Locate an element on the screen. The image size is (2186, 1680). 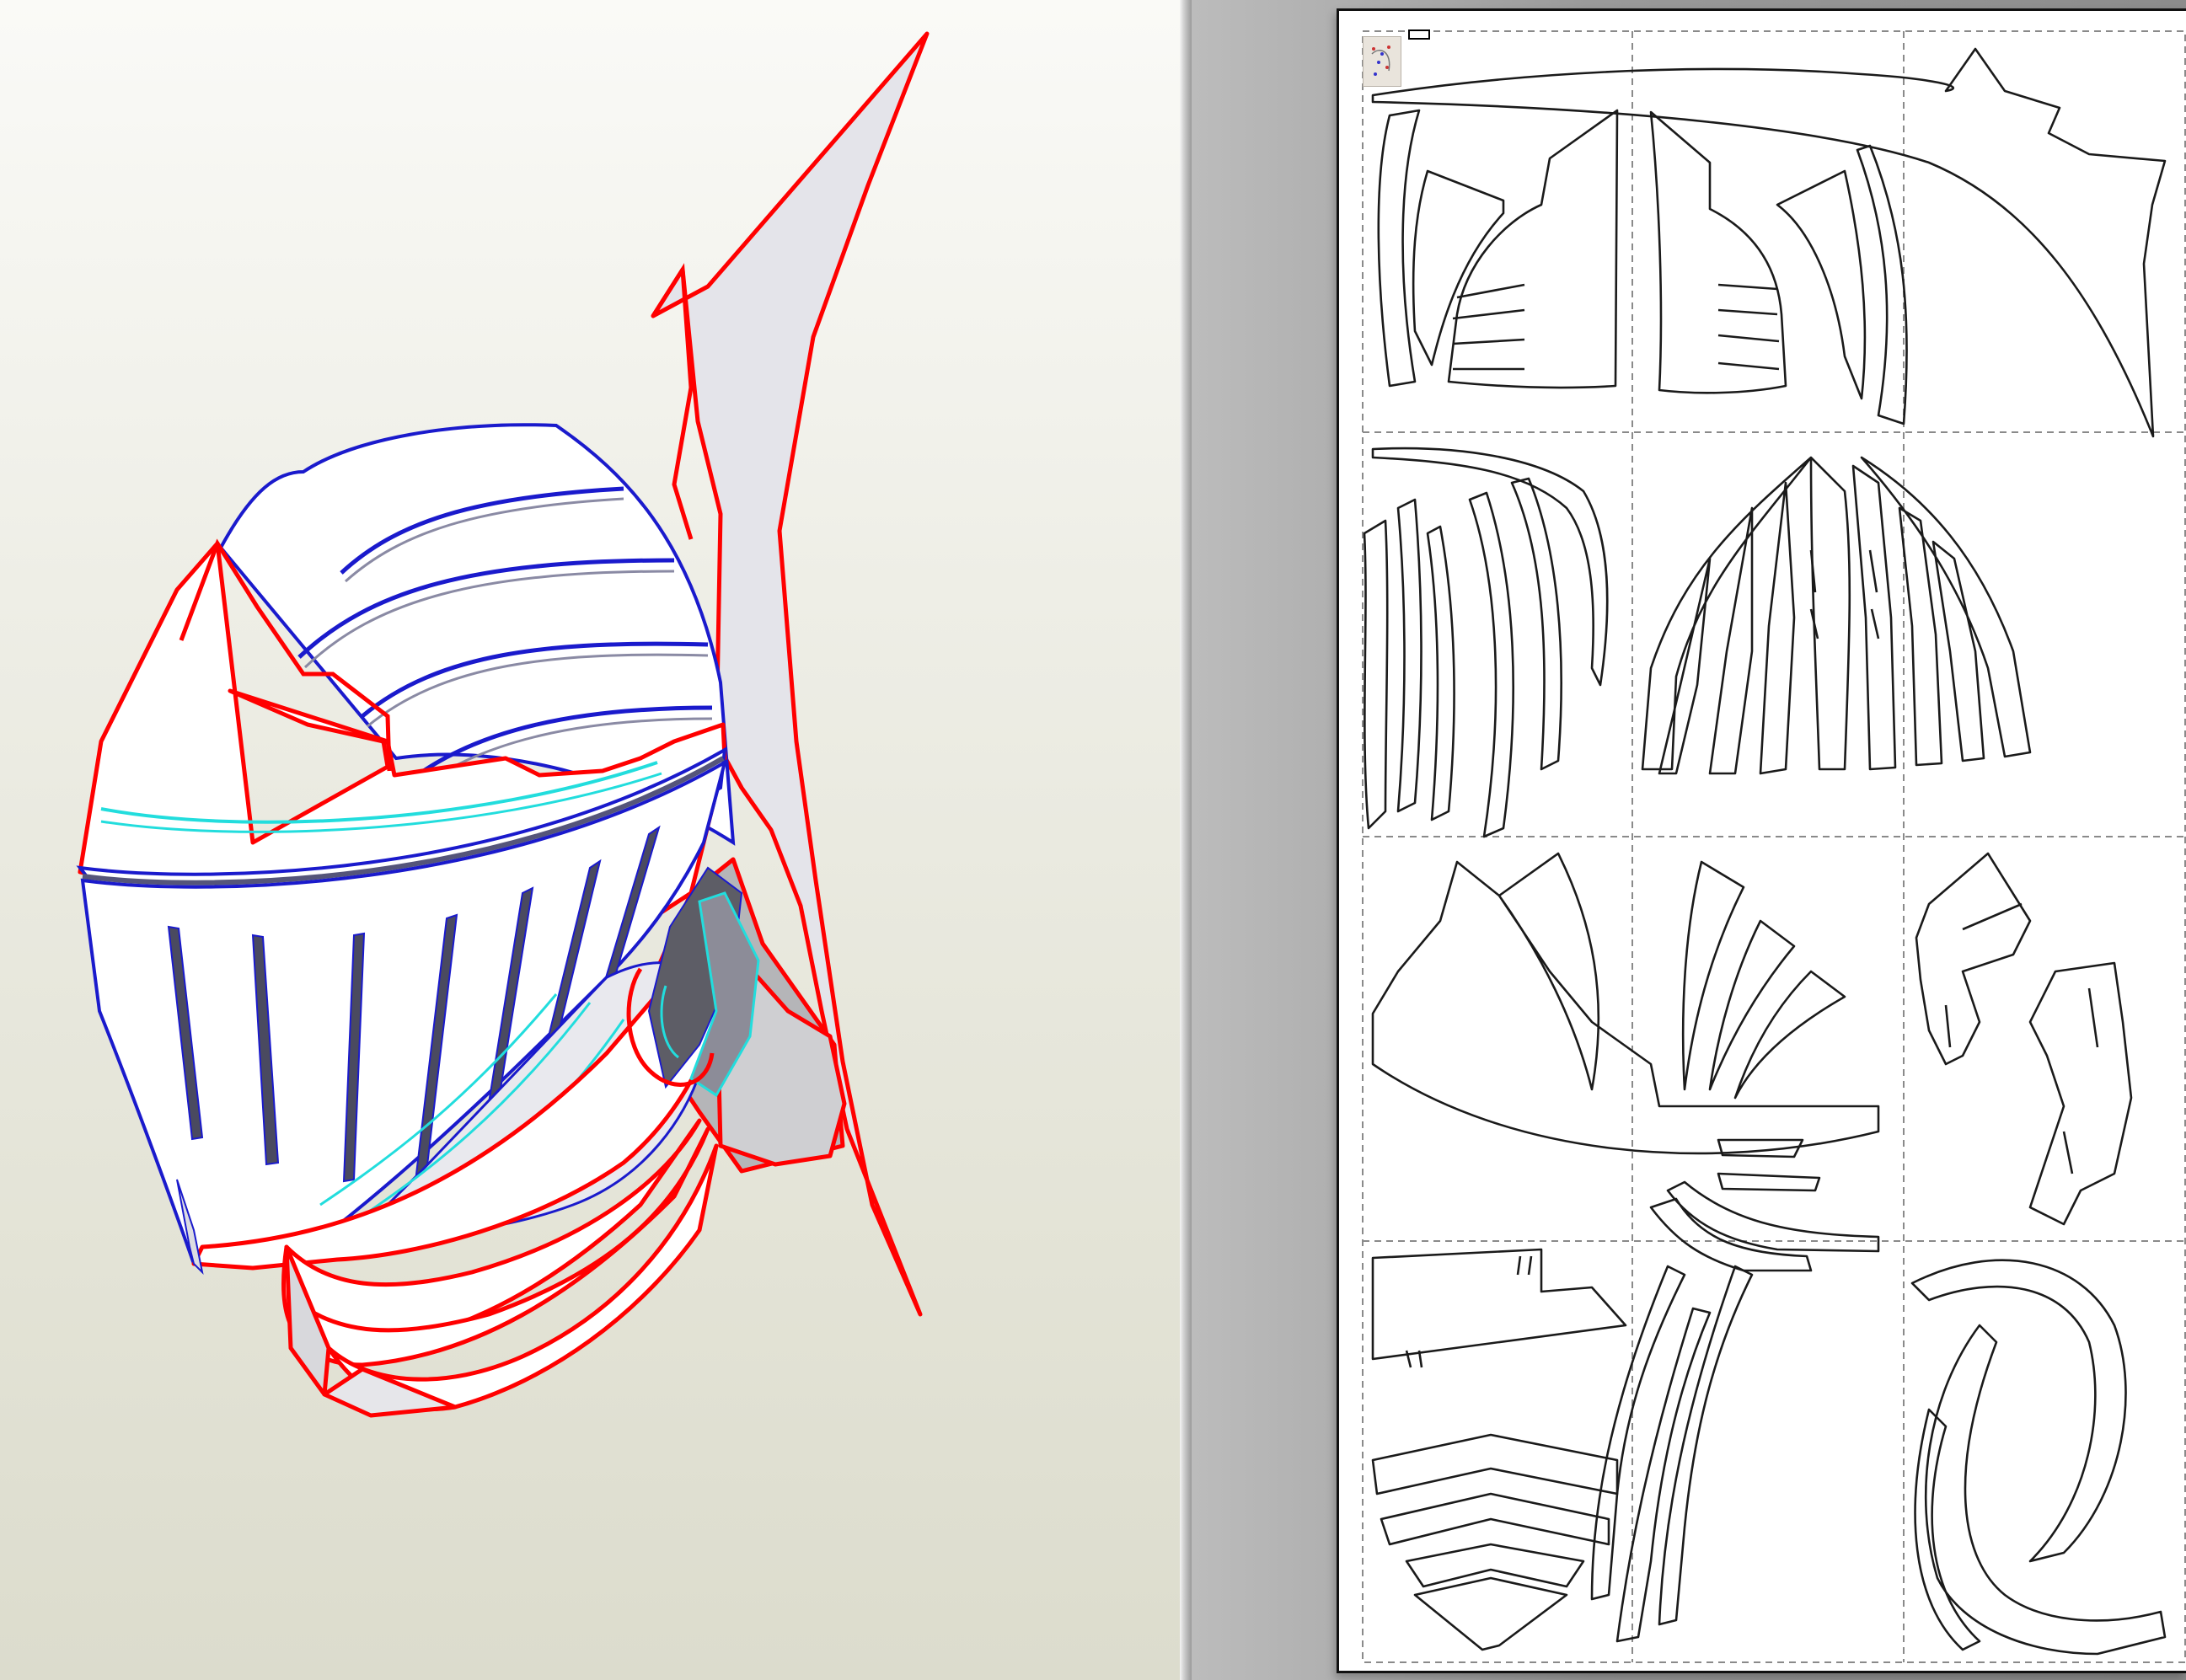
piece-dome-slits-right is located at coordinates (1748, 327).